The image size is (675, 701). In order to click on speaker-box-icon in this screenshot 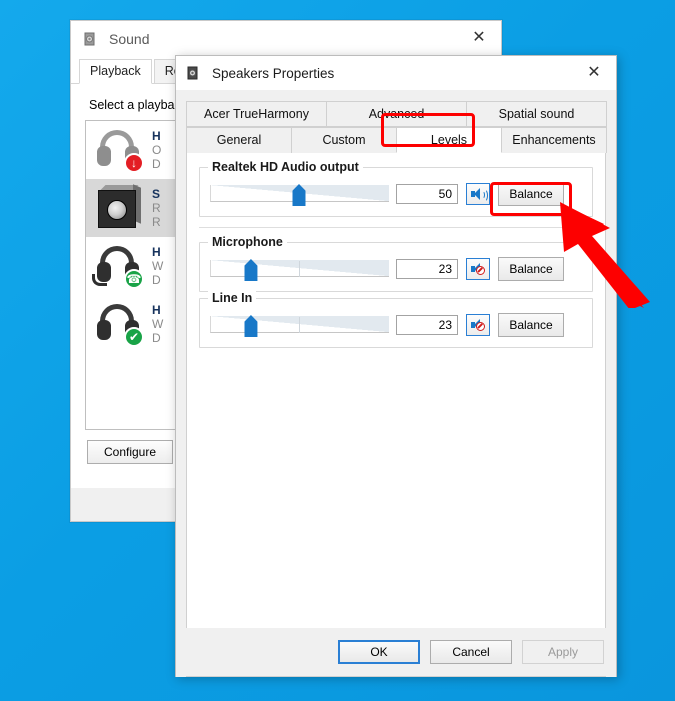, I will do `click(118, 208)`.